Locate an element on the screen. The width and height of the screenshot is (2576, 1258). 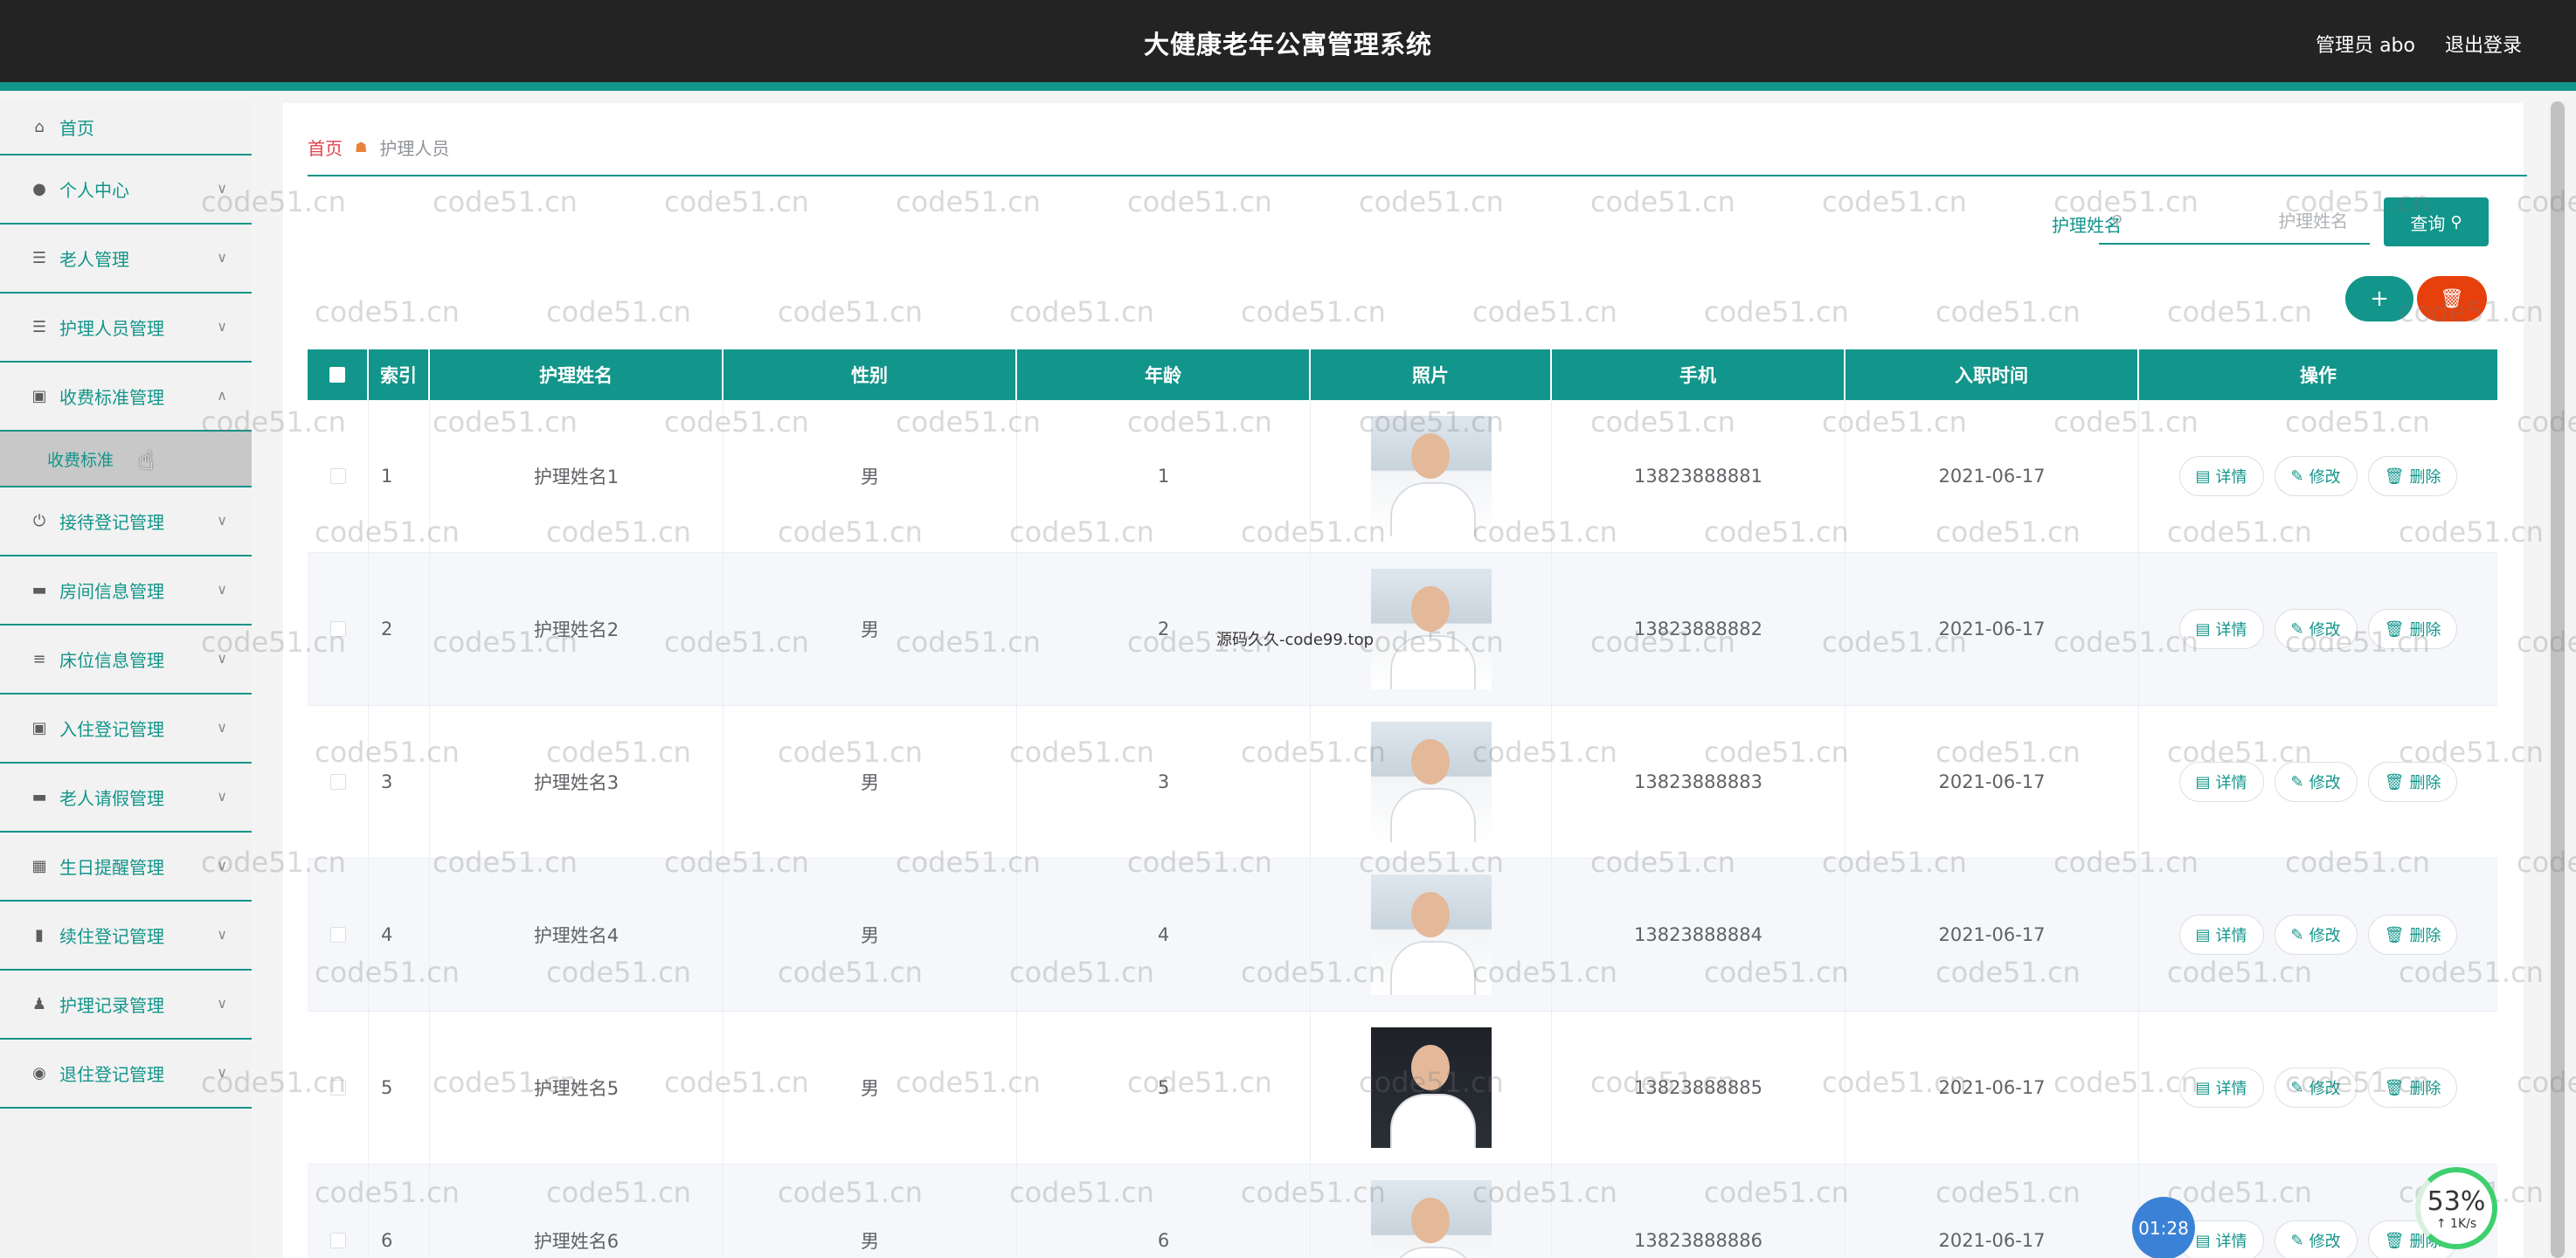
sidebar-item-reception: ⏻ 接待登记管理 ∨ is located at coordinates (126, 521).